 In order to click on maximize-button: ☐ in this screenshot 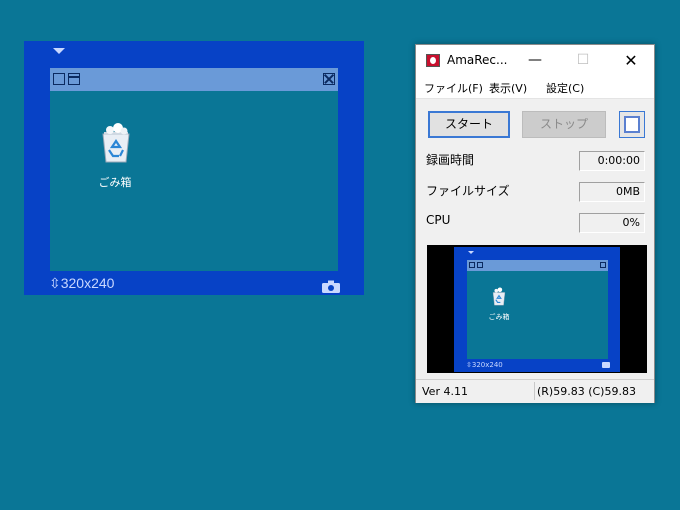, I will do `click(583, 60)`.